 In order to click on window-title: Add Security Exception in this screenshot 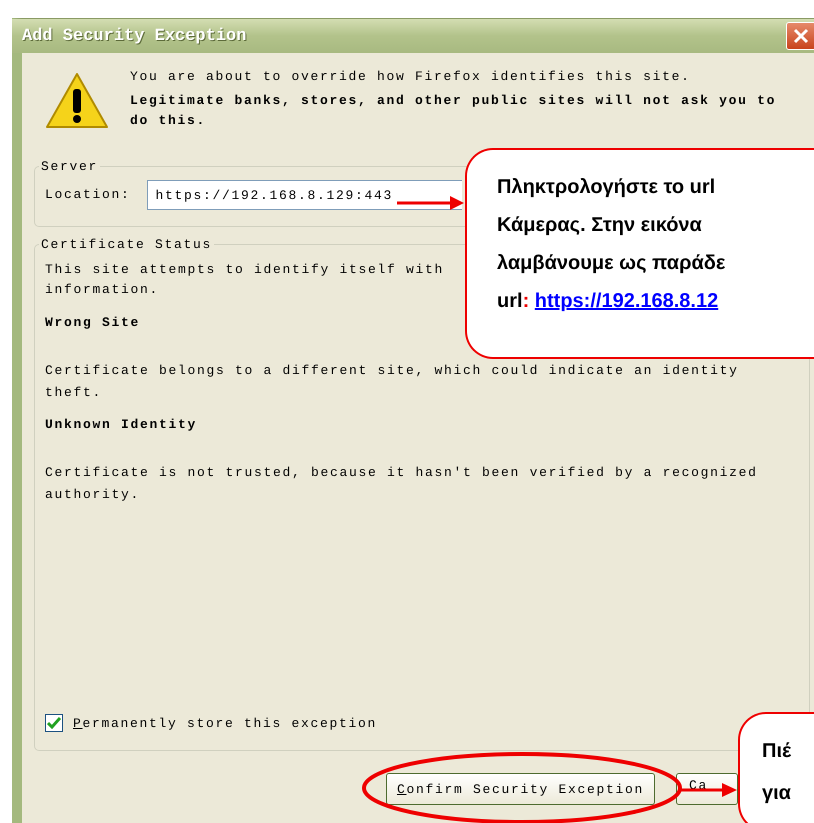, I will do `click(134, 36)`.